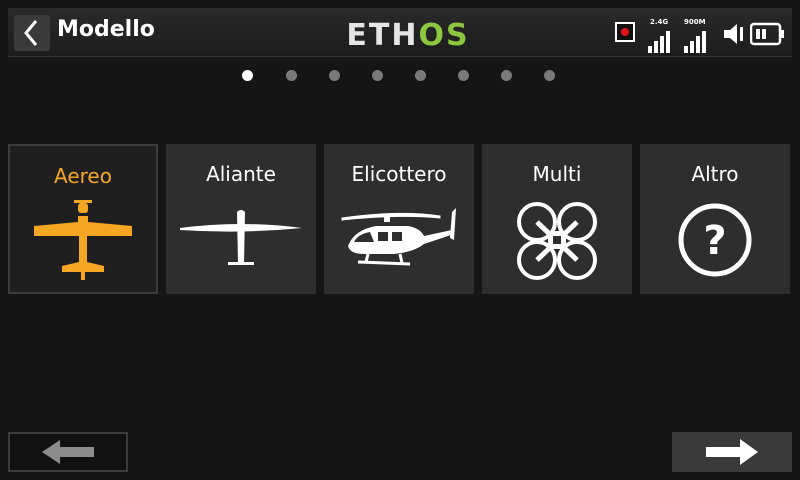 The height and width of the screenshot is (480, 800). I want to click on next-button, so click(732, 452).